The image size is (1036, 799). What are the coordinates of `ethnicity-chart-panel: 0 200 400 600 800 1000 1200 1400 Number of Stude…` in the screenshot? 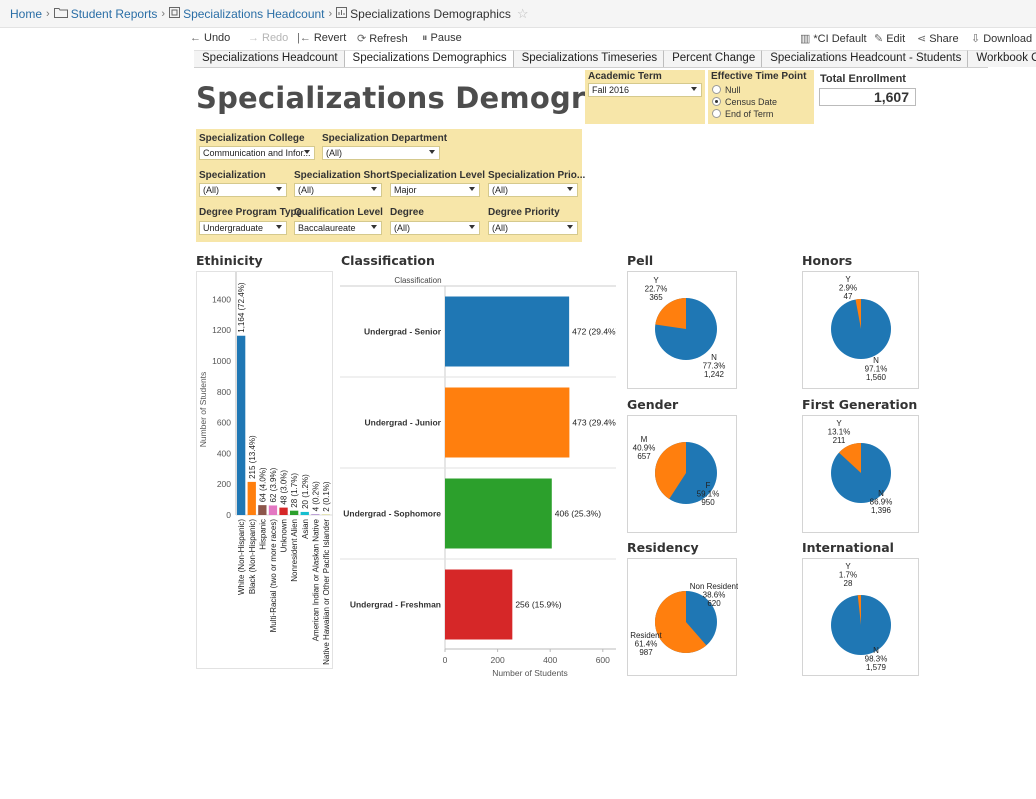 It's located at (264, 470).